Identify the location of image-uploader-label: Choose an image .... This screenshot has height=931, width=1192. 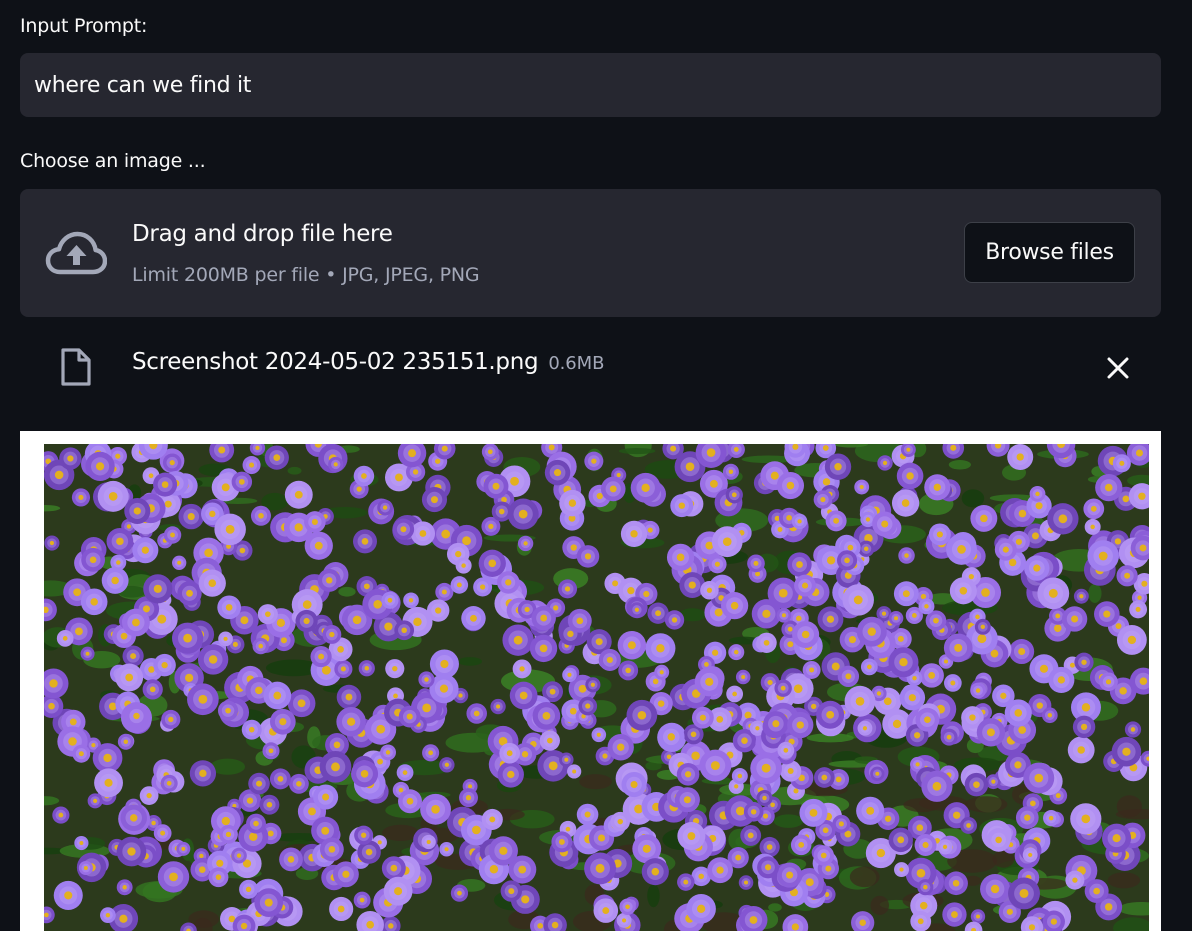
(113, 161).